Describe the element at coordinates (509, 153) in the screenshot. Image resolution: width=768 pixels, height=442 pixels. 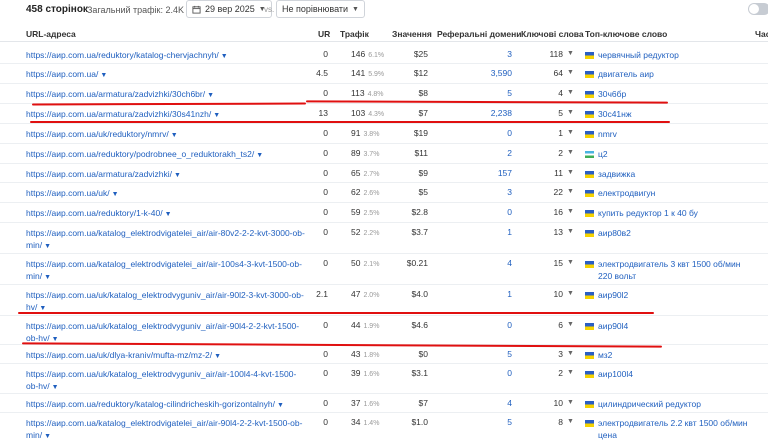
I see `ref-domains-link: 2` at that location.